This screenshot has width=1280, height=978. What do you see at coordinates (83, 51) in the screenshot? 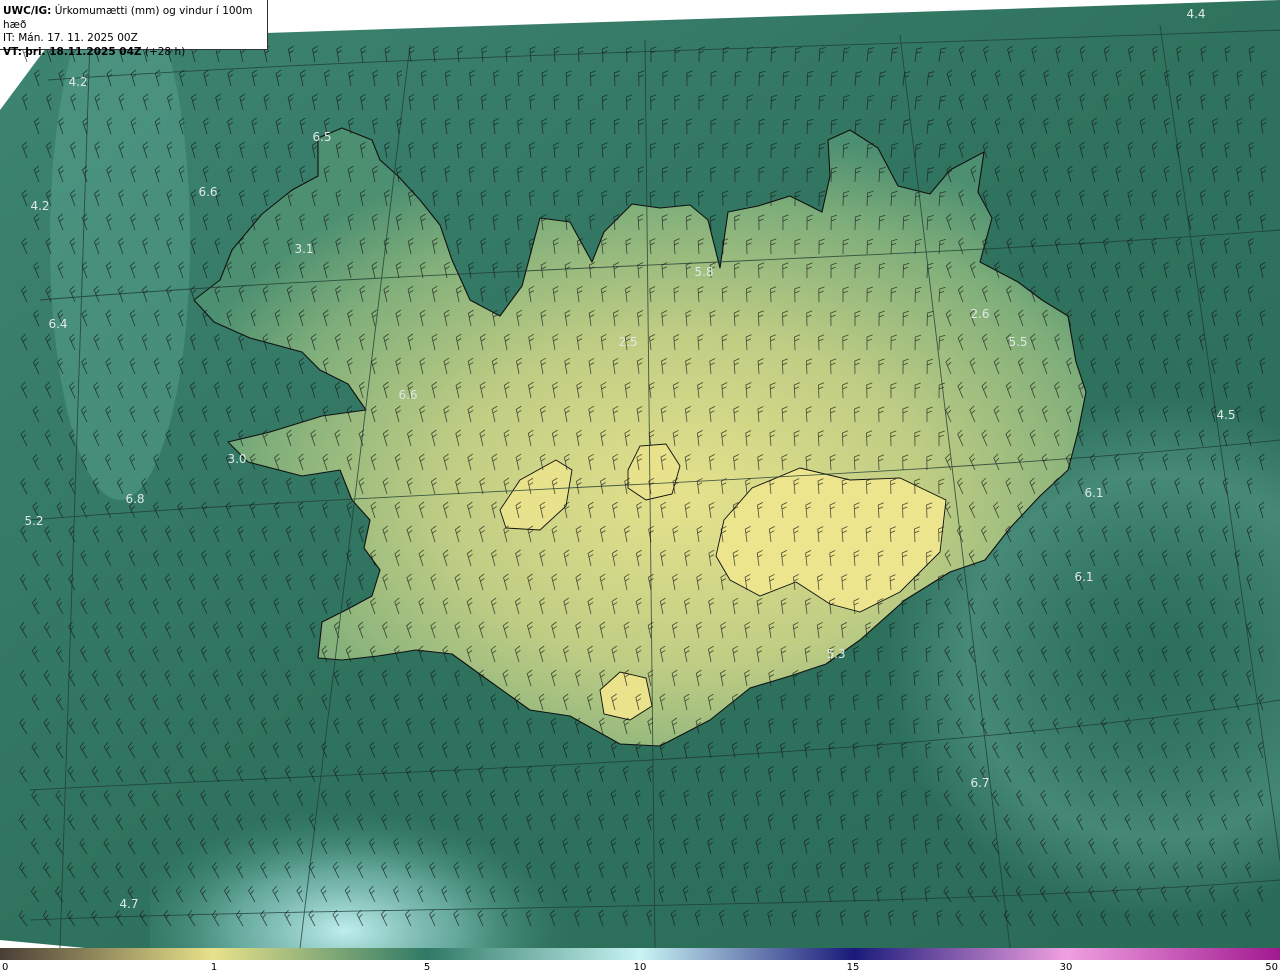
I see `valid-time: þri. 18.11.2025 04Z` at bounding box center [83, 51].